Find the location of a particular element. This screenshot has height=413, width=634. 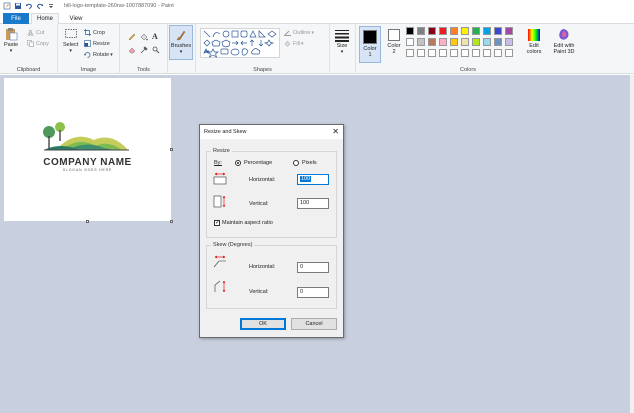

fill-label: Fill is located at coordinates (297, 43).